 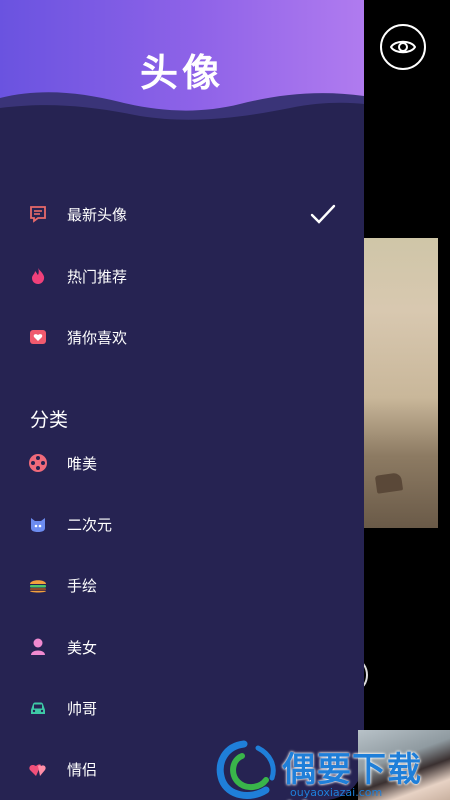 What do you see at coordinates (182, 276) in the screenshot?
I see `menu-item-hot: 热门推荐` at bounding box center [182, 276].